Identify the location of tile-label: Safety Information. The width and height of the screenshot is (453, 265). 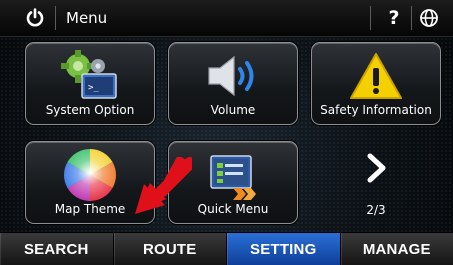
(376, 110).